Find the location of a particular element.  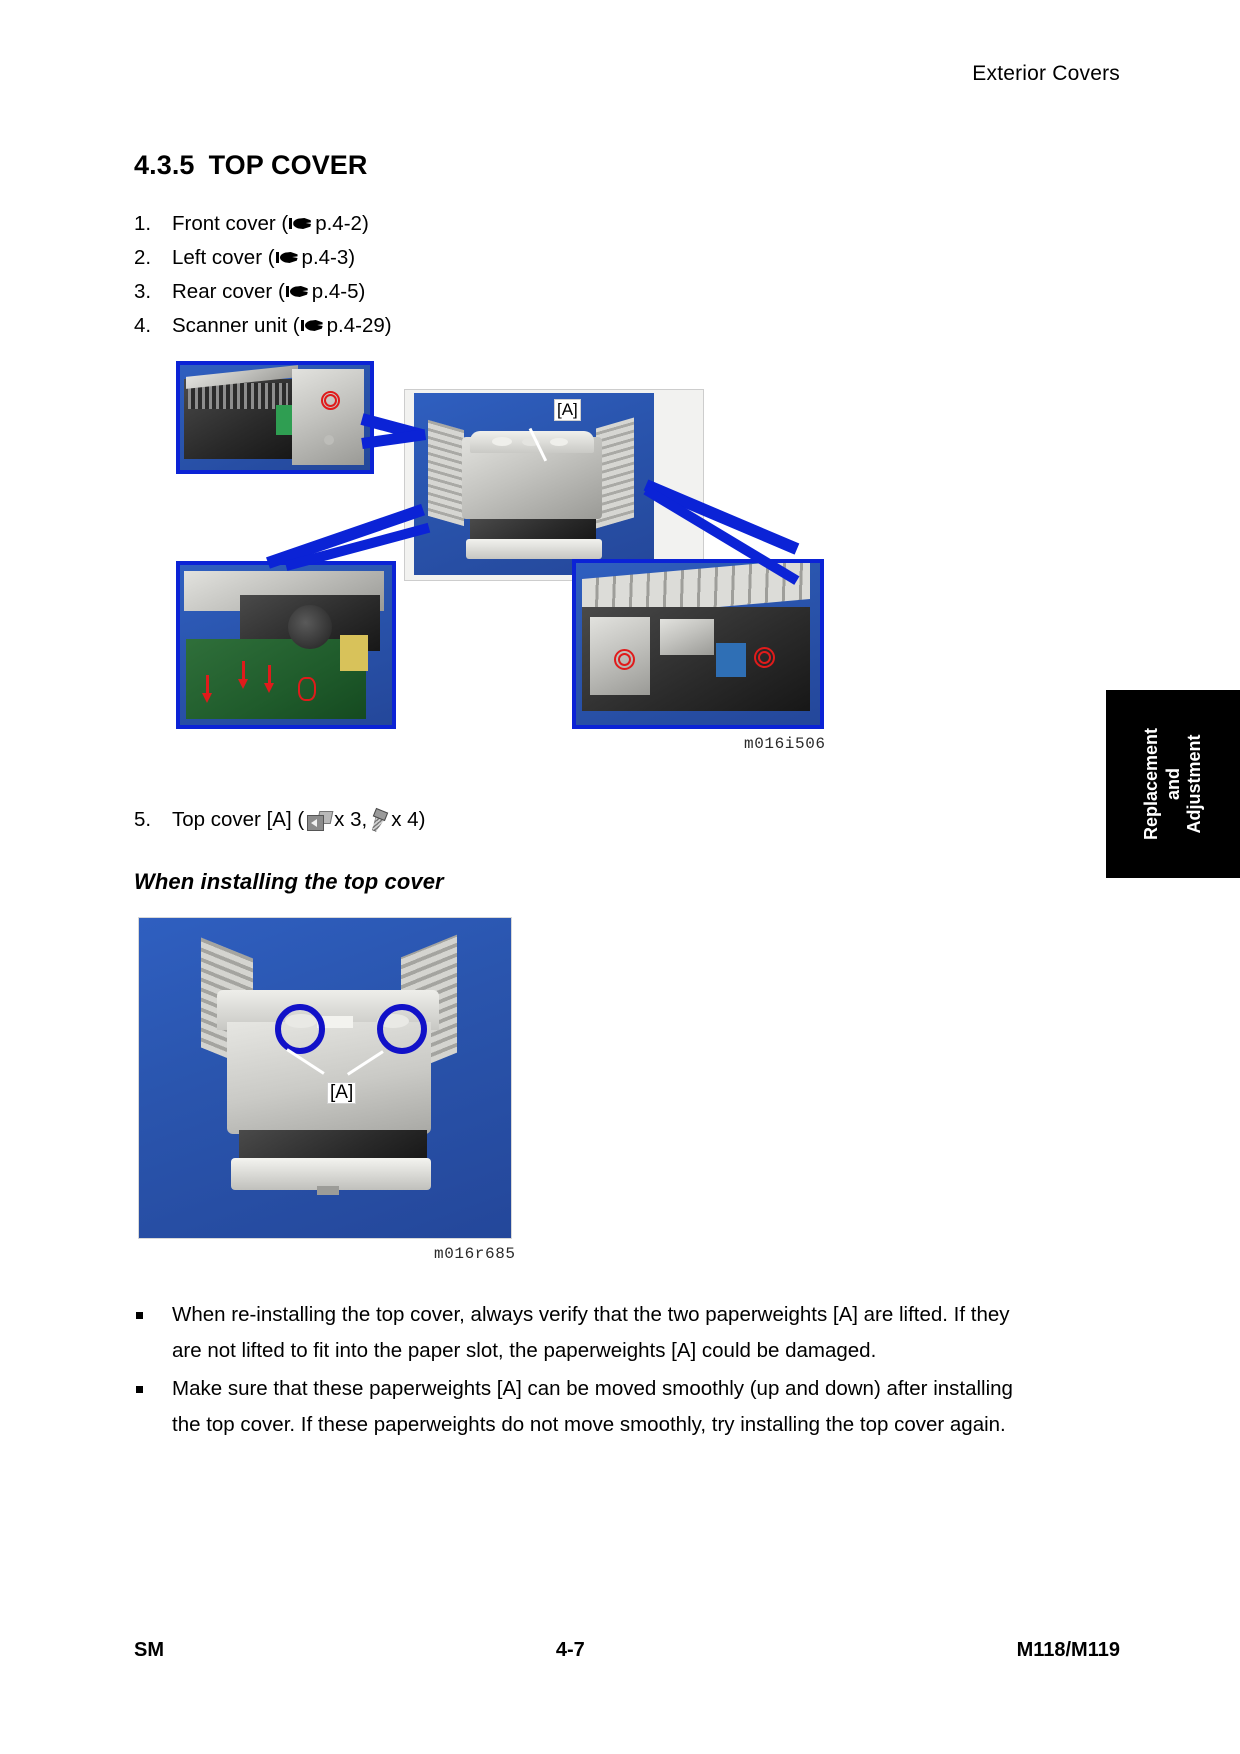

section-title-text: TOP COVER is located at coordinates (288, 165).